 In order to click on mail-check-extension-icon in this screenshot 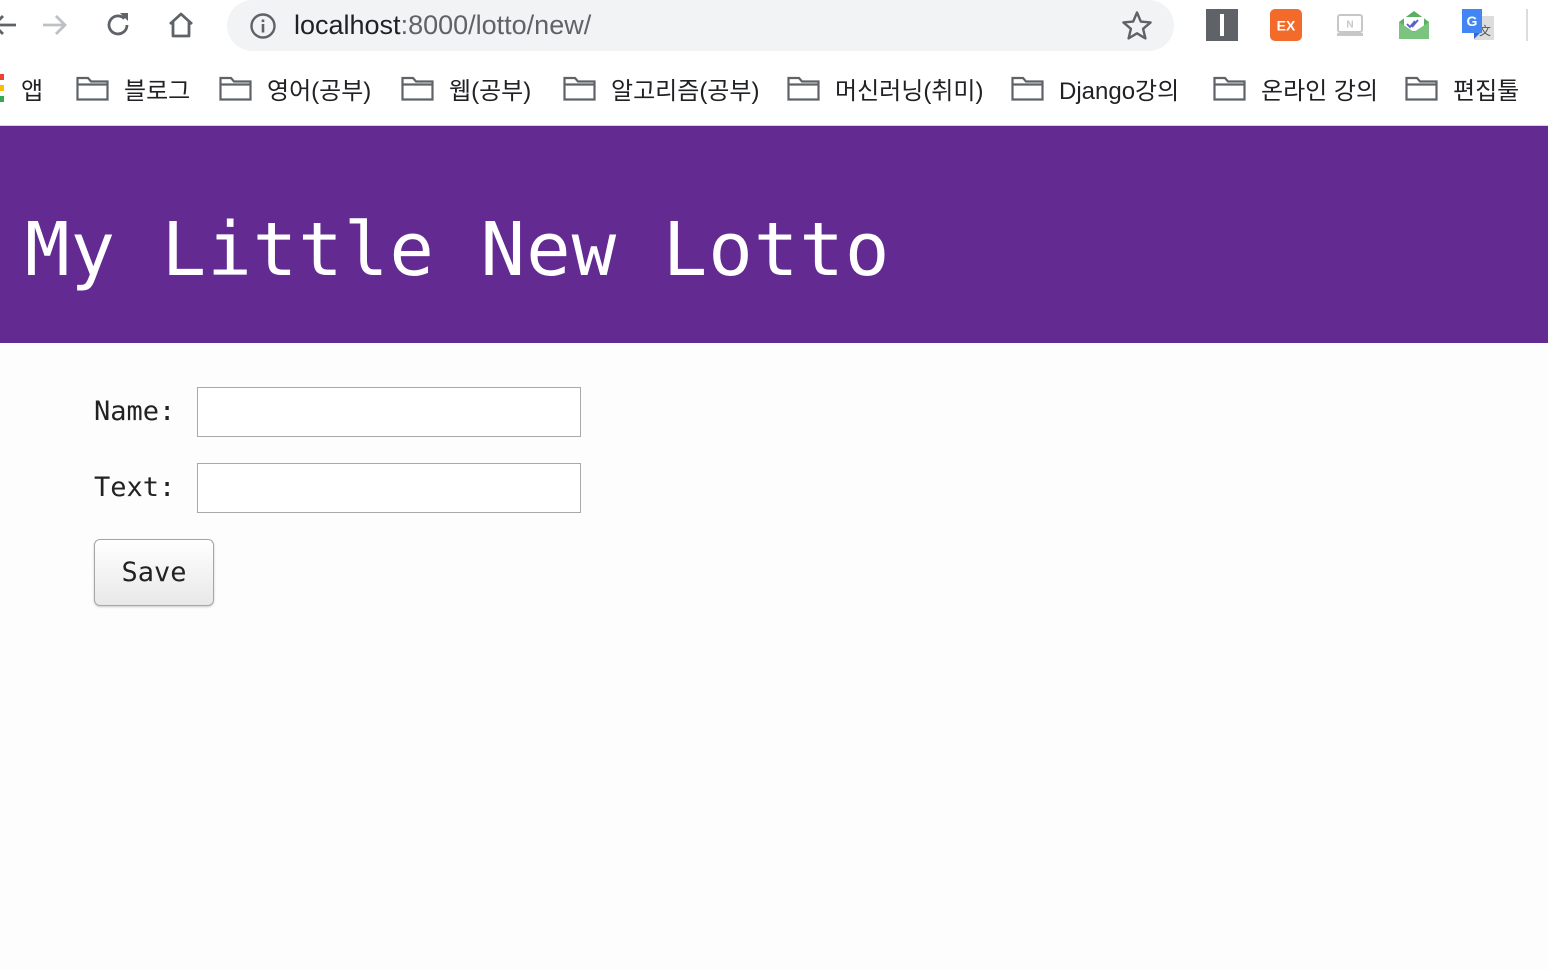, I will do `click(1414, 25)`.